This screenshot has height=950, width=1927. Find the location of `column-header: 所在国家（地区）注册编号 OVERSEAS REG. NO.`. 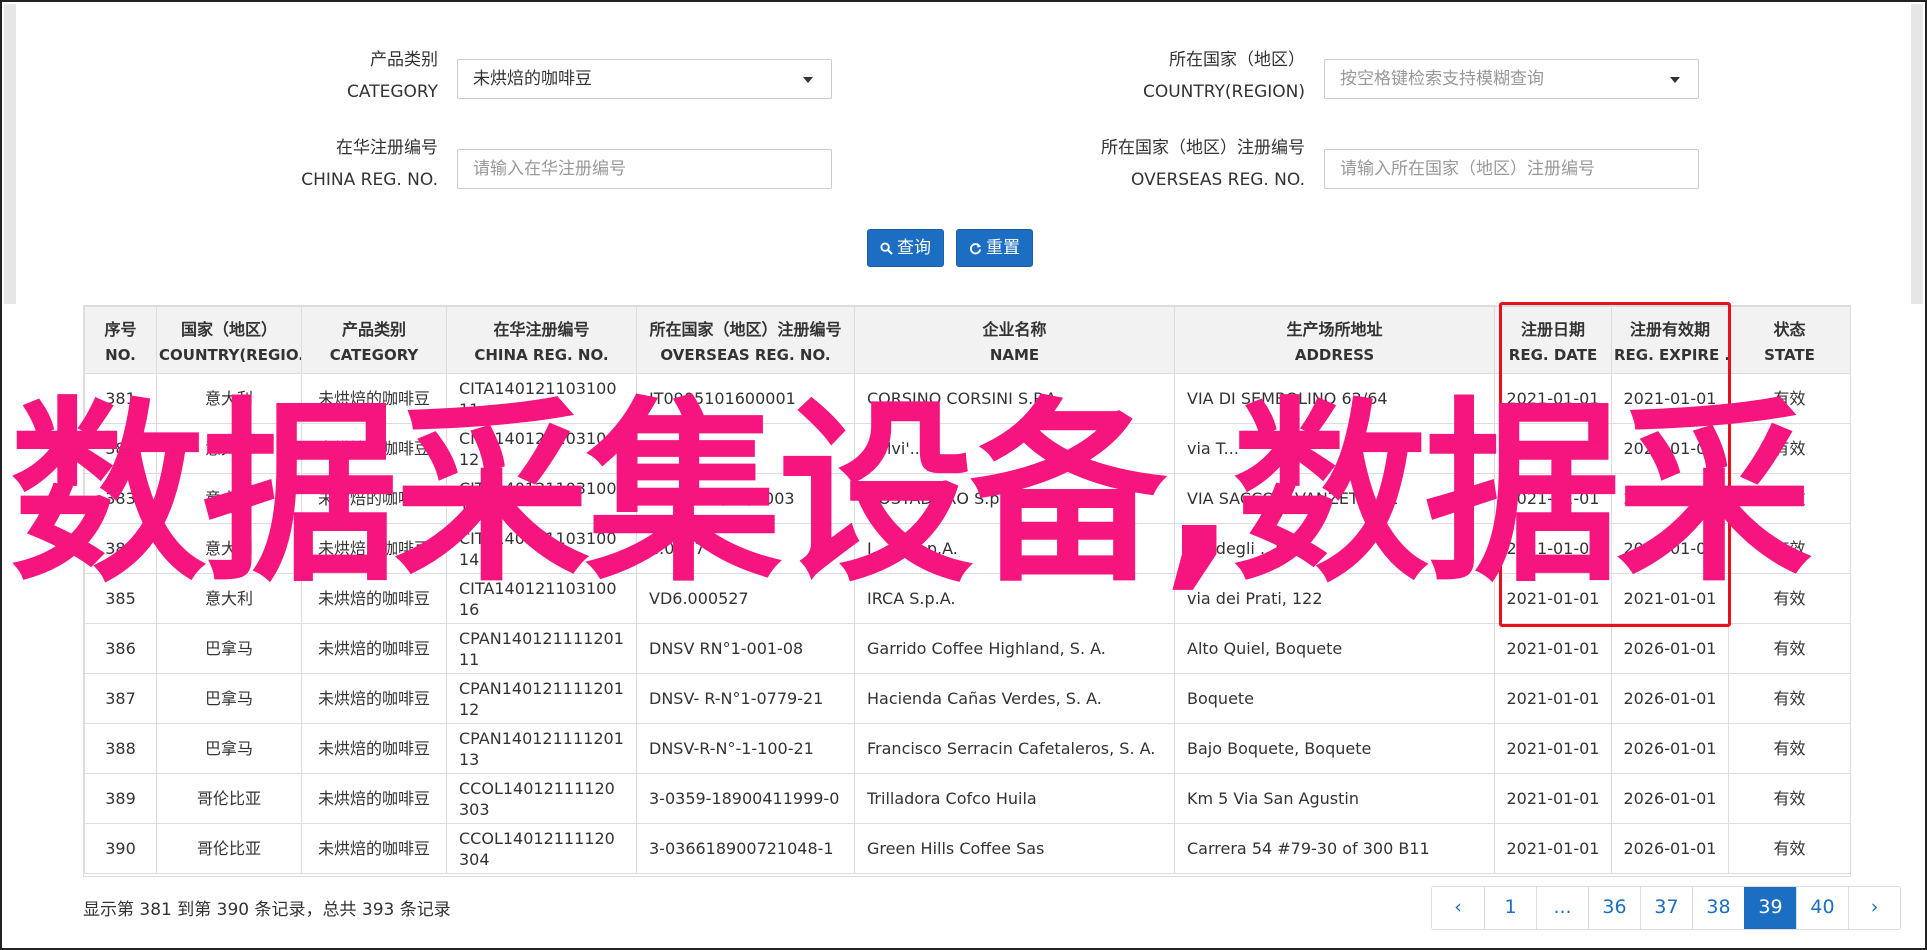

column-header: 所在国家（地区）注册编号 OVERSEAS REG. NO. is located at coordinates (745, 340).